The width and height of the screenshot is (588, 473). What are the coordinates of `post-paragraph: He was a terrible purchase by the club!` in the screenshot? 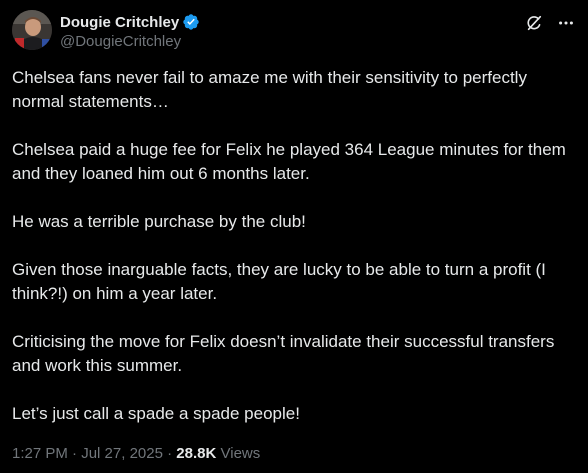 It's located at (159, 221).